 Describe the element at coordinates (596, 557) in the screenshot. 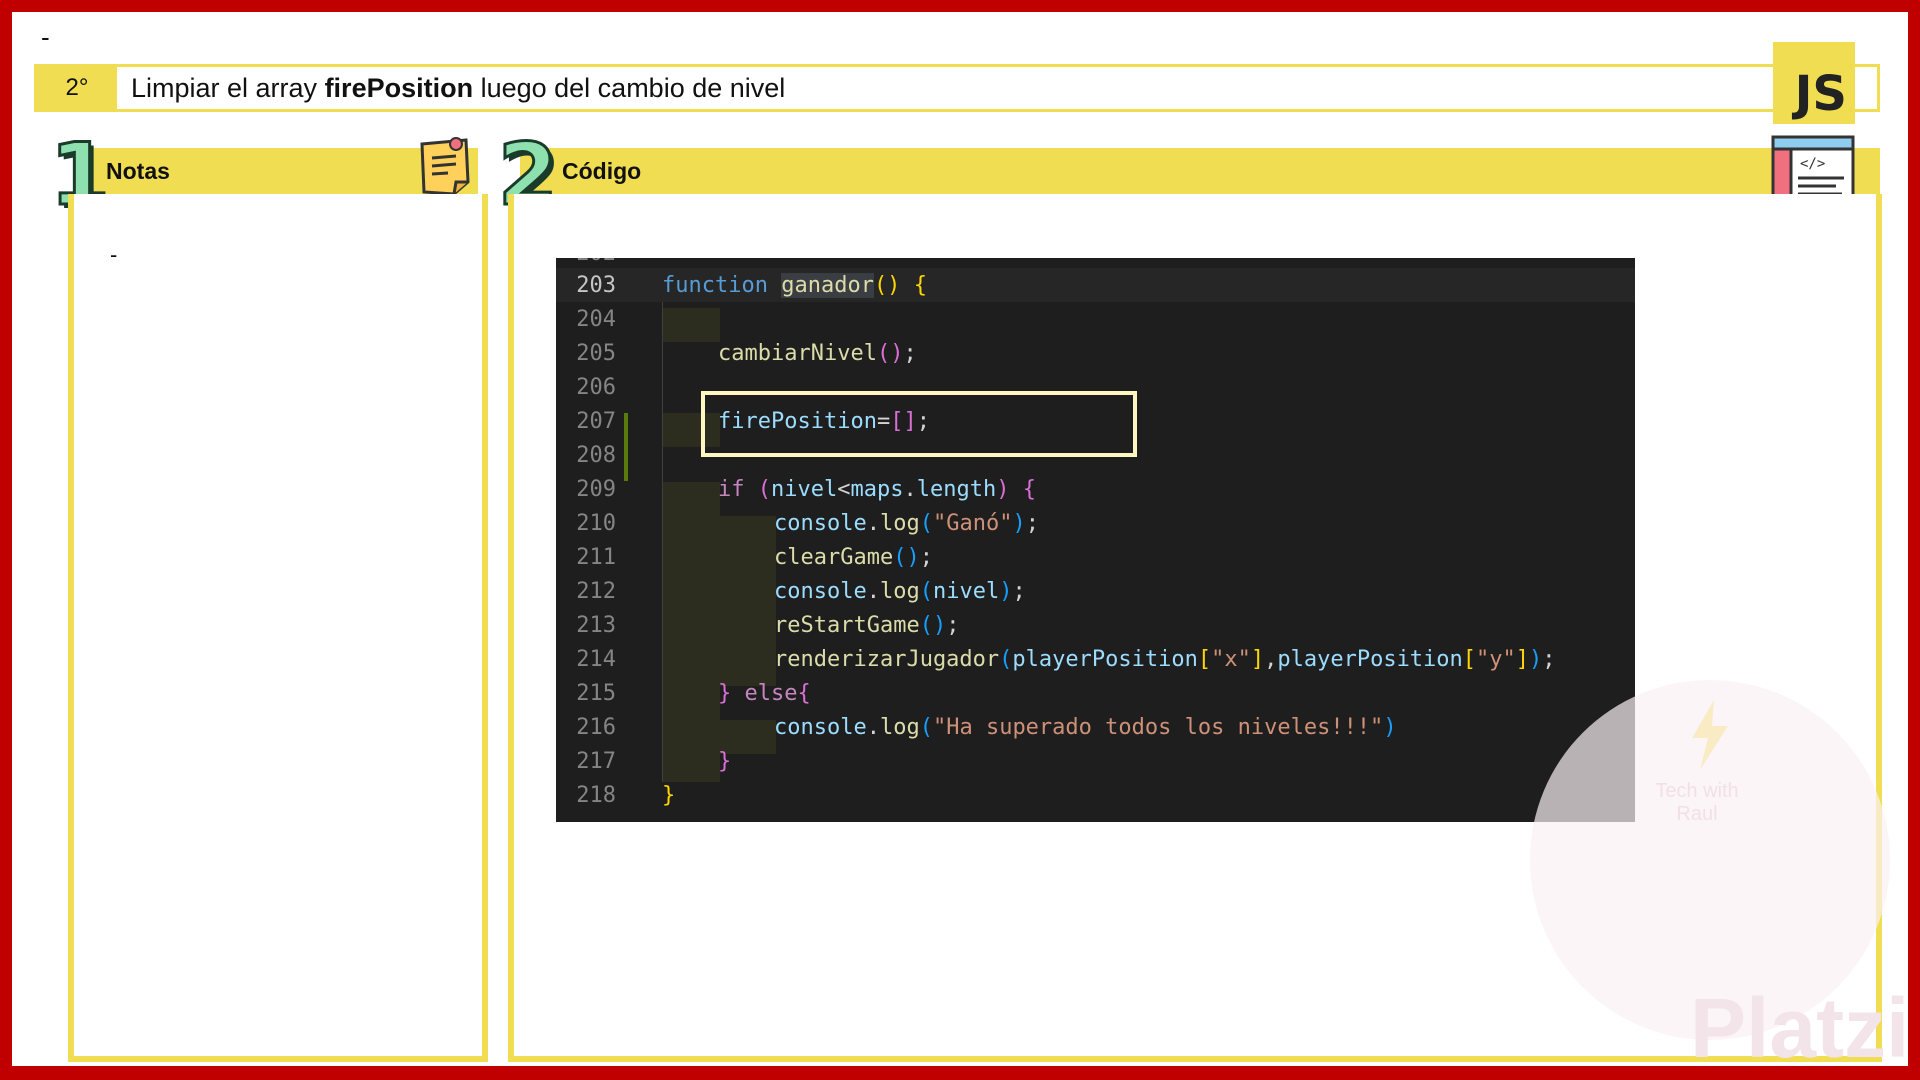

I see `line-number: 211` at that location.